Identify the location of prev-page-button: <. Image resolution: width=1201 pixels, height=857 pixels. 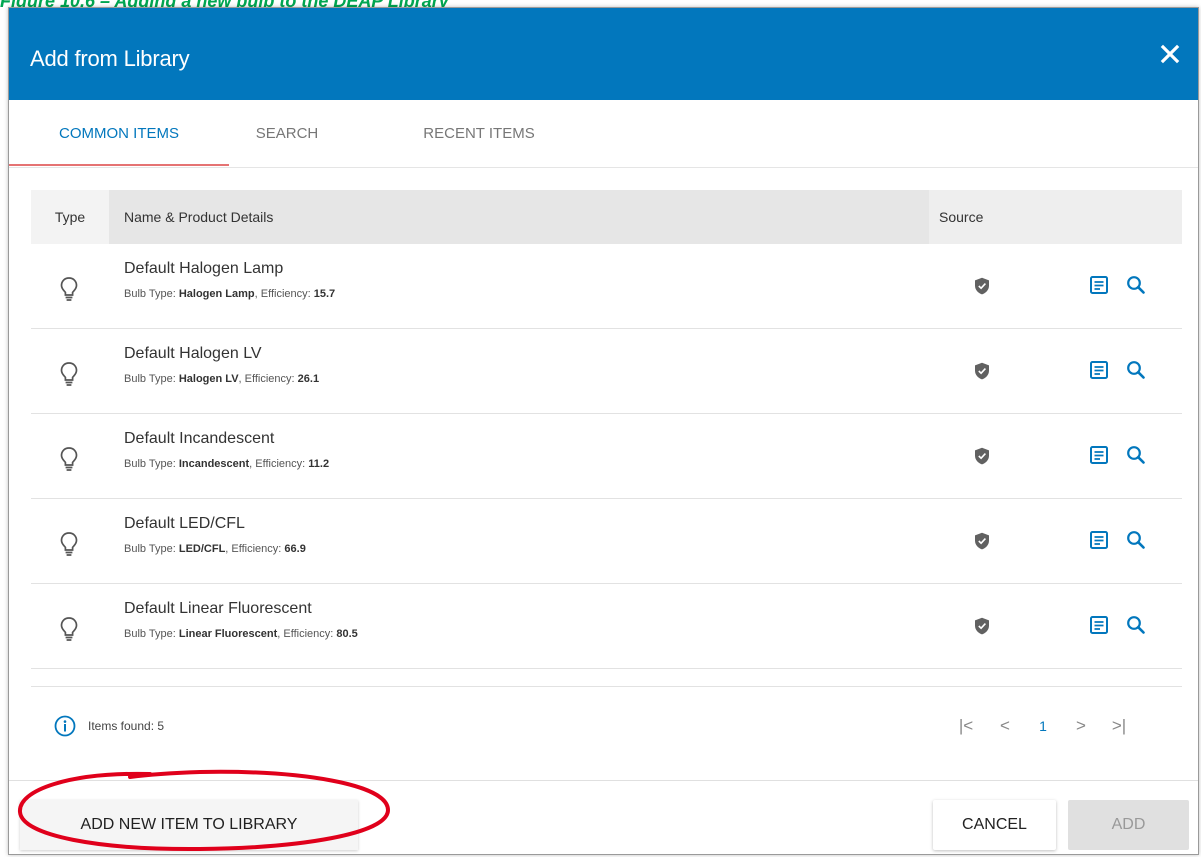
(1005, 726).